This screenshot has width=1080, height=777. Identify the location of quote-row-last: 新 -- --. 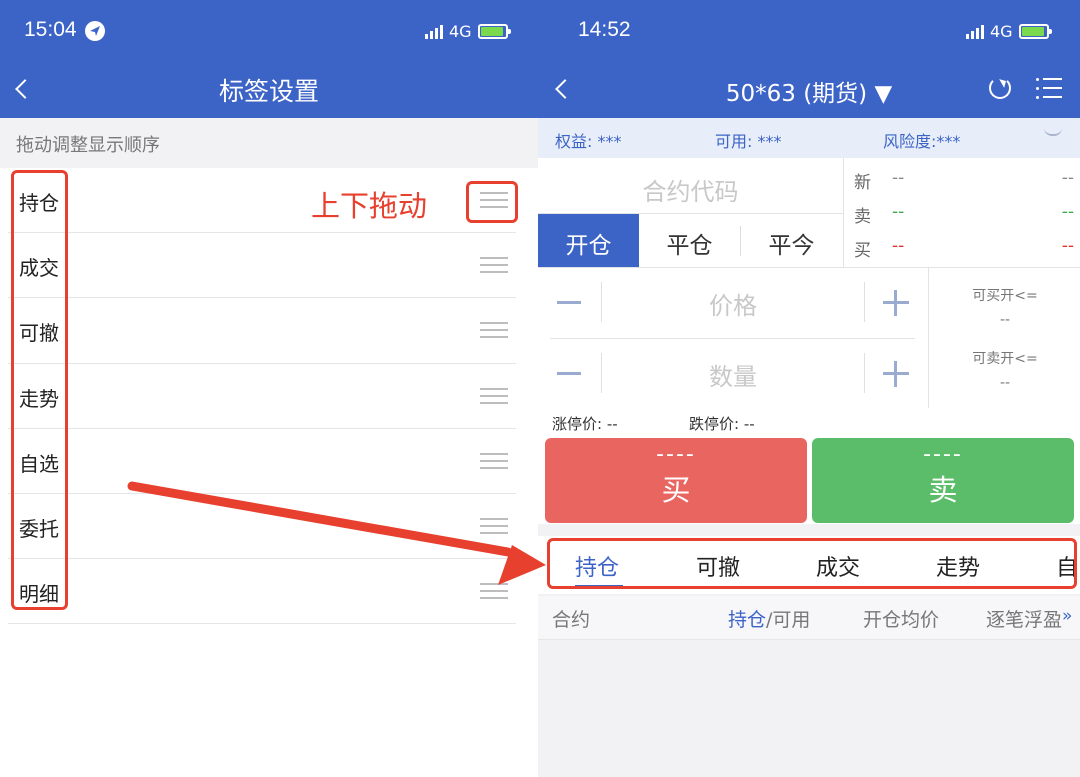
(964, 180).